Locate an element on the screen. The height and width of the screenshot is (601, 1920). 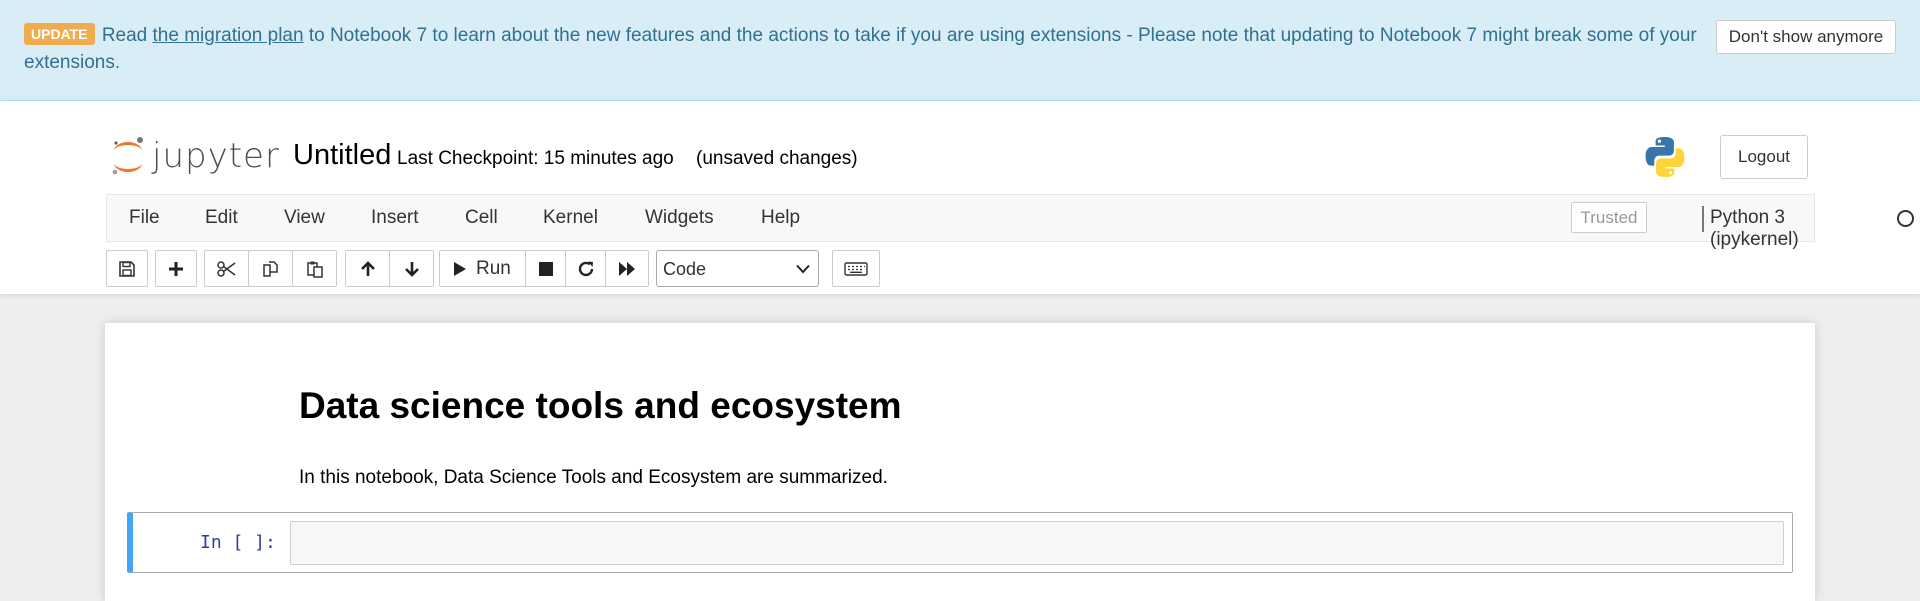
stop-icon is located at coordinates (545, 268).